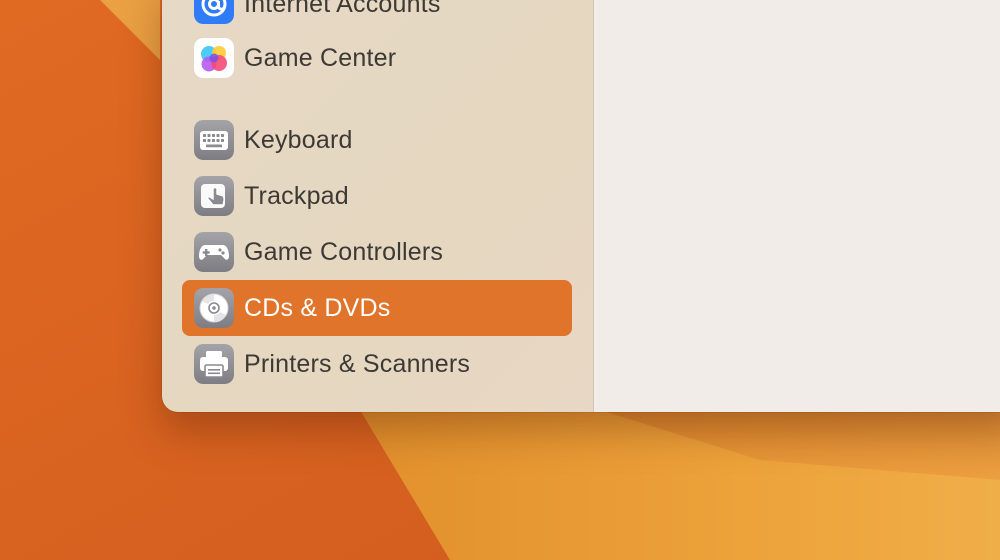 This screenshot has width=1000, height=560. What do you see at coordinates (357, 364) in the screenshot?
I see `sidebar-item-label: Printers & Scanners` at bounding box center [357, 364].